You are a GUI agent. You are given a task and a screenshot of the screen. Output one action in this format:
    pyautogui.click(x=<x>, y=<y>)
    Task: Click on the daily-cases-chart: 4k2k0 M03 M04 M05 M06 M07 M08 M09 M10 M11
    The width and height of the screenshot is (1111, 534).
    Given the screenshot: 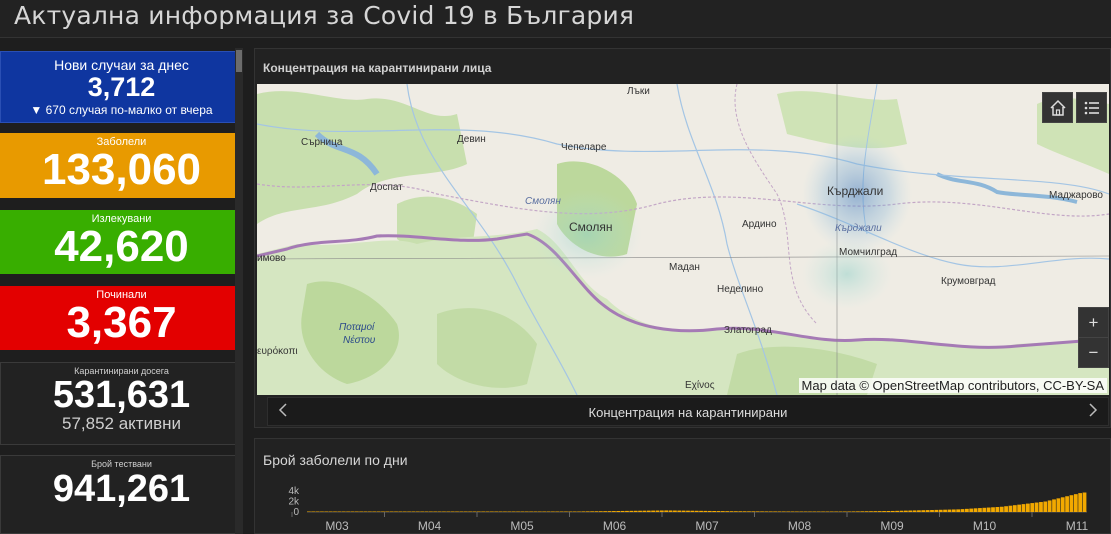 What is the action you would take?
    pyautogui.click(x=683, y=486)
    